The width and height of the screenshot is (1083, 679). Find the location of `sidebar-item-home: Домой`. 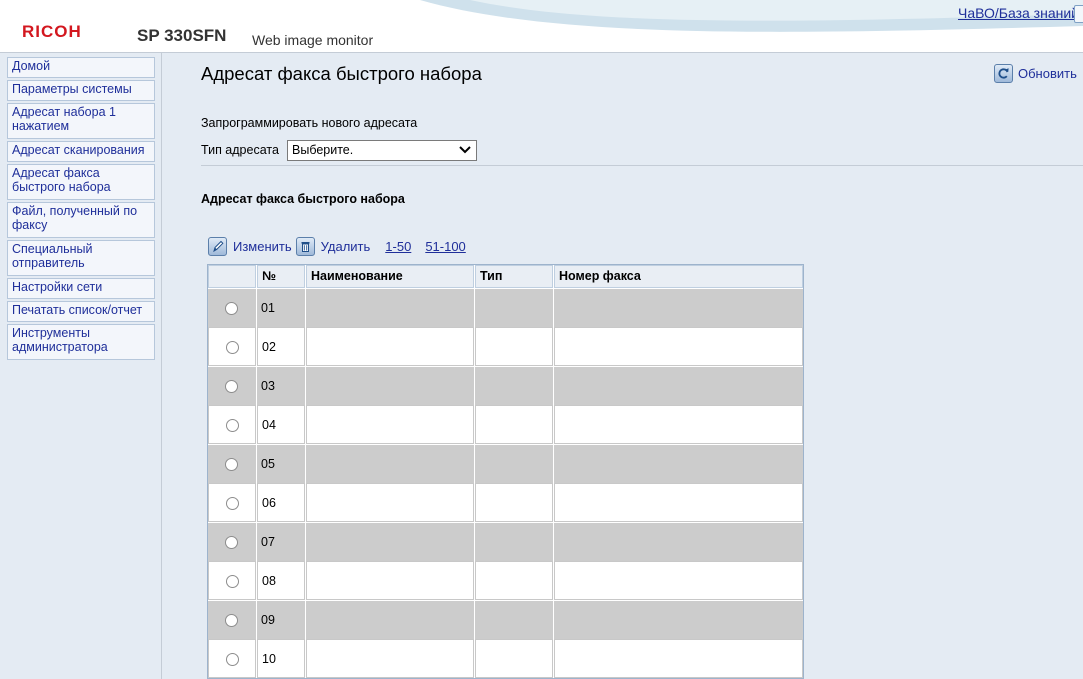

sidebar-item-home: Домой is located at coordinates (81, 67).